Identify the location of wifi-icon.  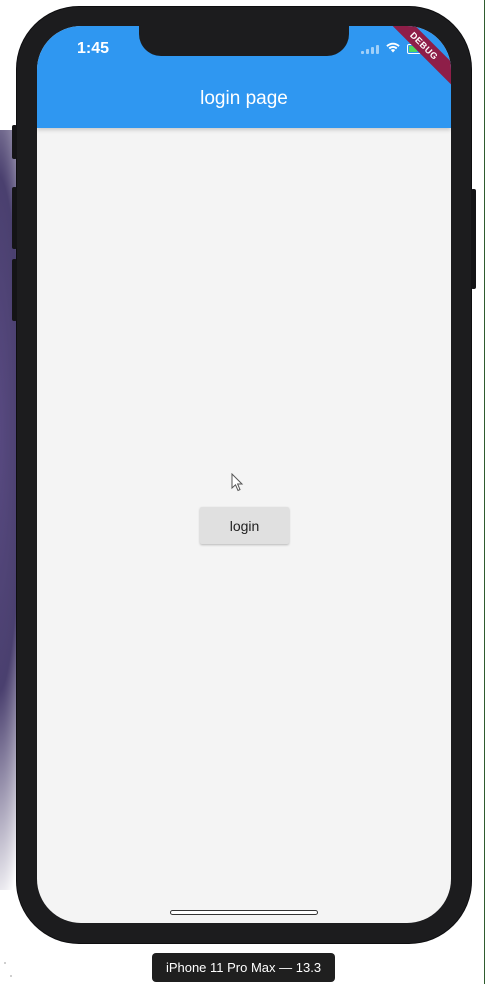
(393, 49).